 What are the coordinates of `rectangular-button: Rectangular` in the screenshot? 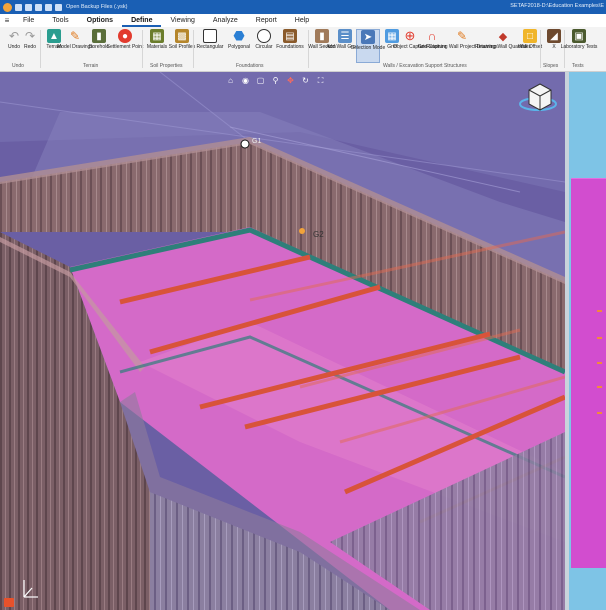 It's located at (210, 46).